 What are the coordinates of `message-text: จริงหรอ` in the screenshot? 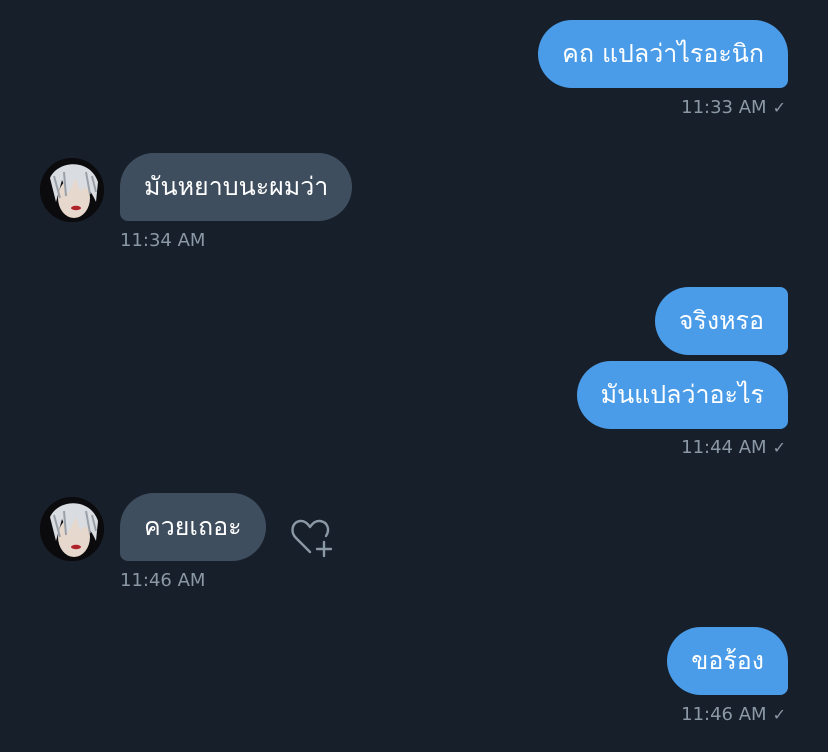 It's located at (721, 320).